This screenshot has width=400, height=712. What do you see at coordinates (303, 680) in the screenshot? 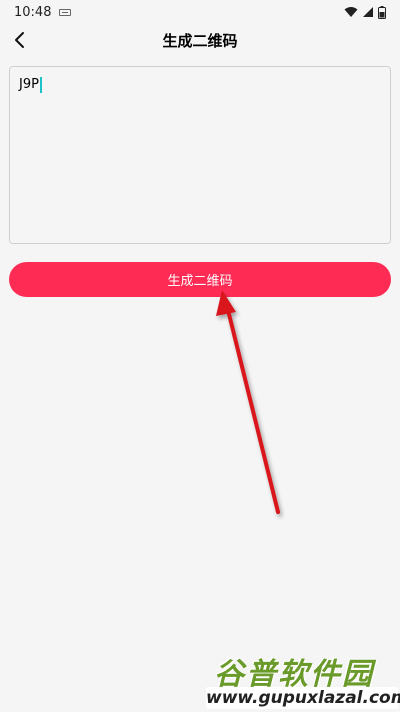
I see `watermark-logo: 谷普软件园 www.gupuxlazal.com` at bounding box center [303, 680].